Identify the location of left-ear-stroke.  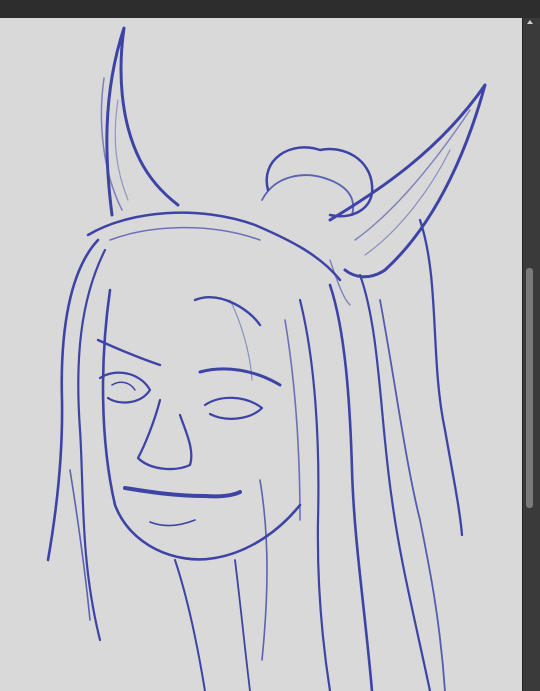
(142, 121).